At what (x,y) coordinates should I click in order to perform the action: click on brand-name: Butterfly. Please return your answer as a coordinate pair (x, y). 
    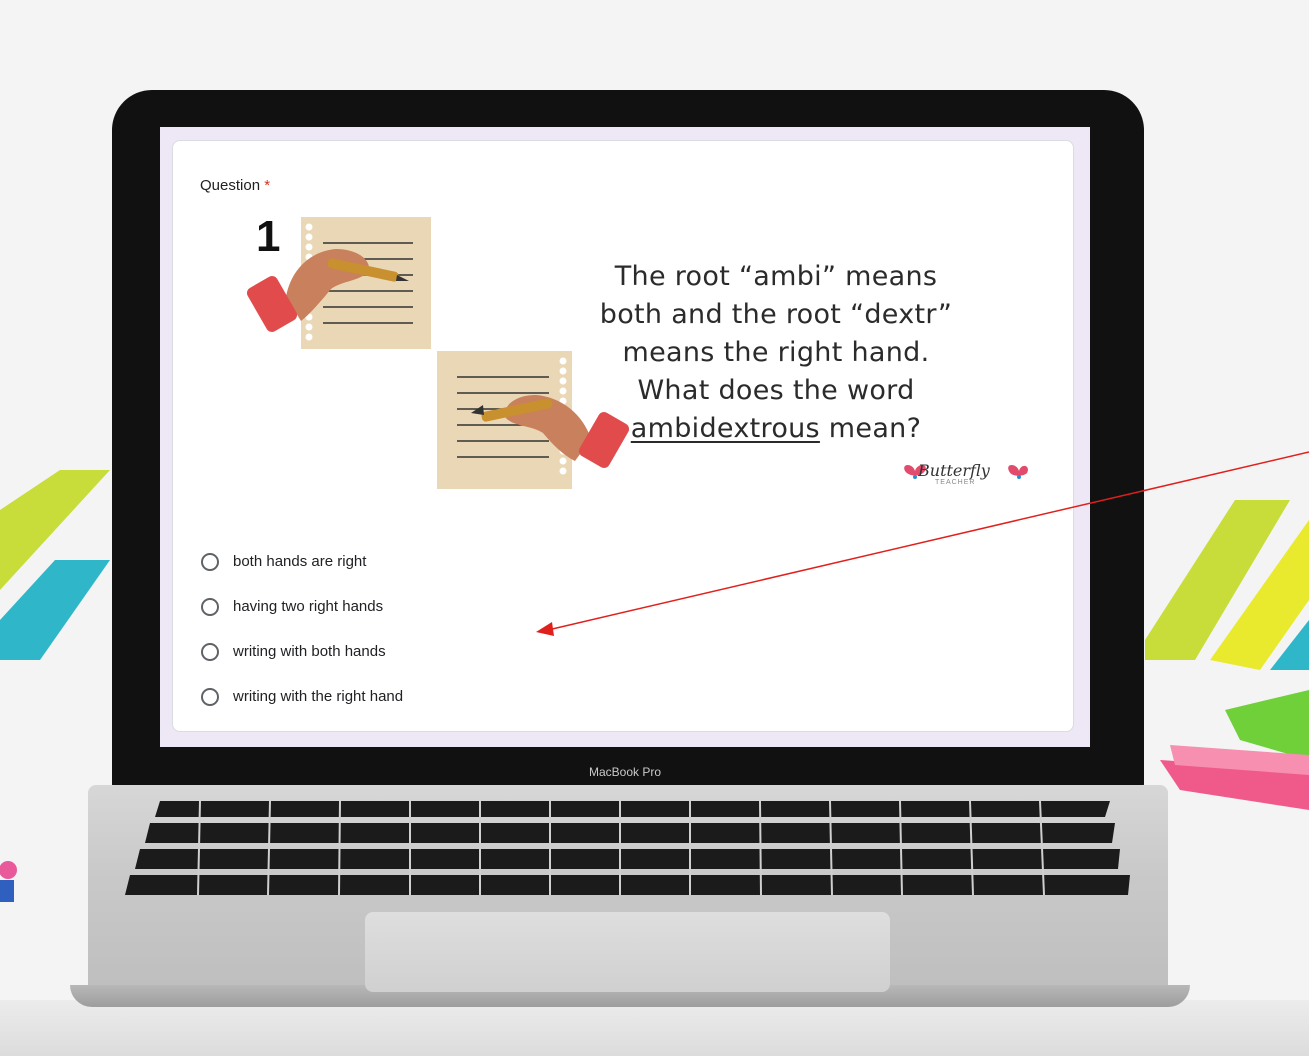
    Looking at the image, I should click on (954, 470).